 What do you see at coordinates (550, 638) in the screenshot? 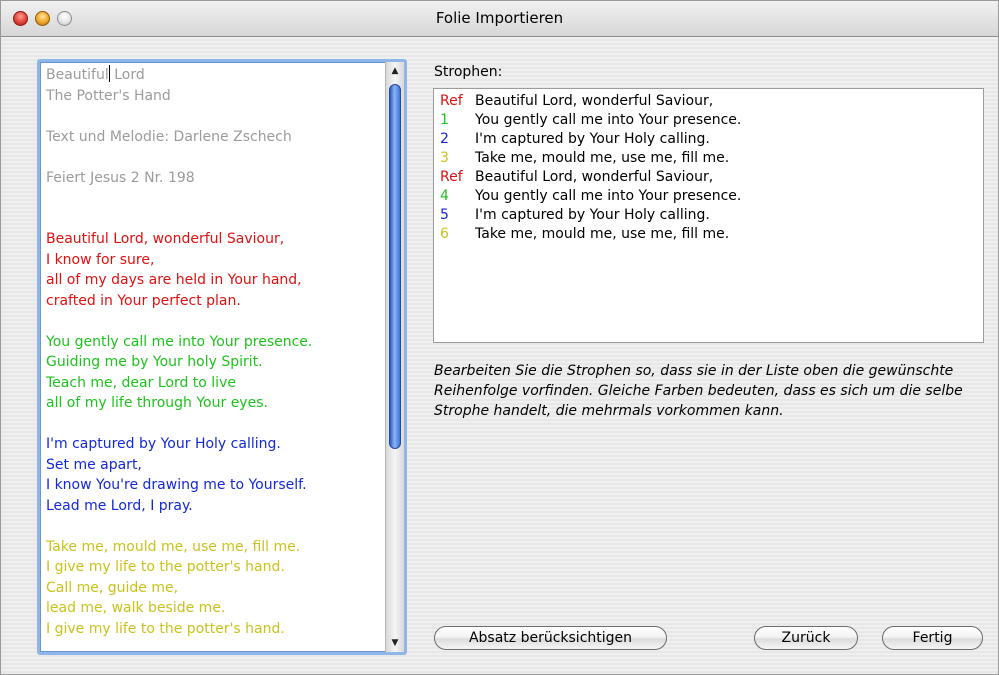
I see `absatz-button: Absatz berücksichtigen` at bounding box center [550, 638].